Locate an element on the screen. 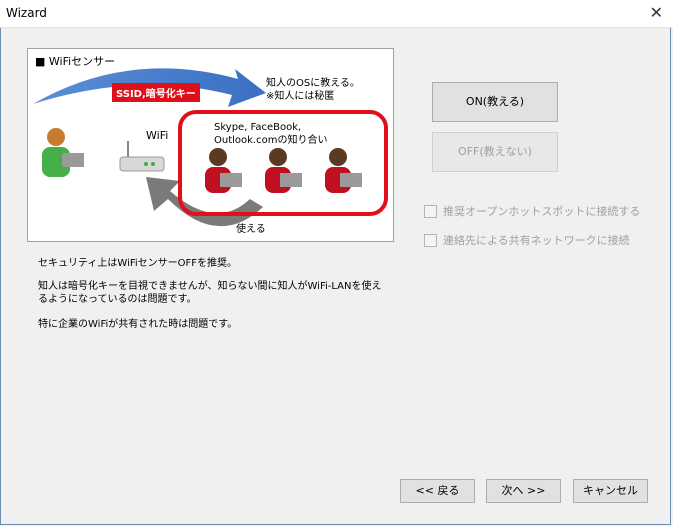 The image size is (673, 526). recommendation-text: セキュリティ上はWiFiセンサーOFFを推奨。 is located at coordinates (138, 263).